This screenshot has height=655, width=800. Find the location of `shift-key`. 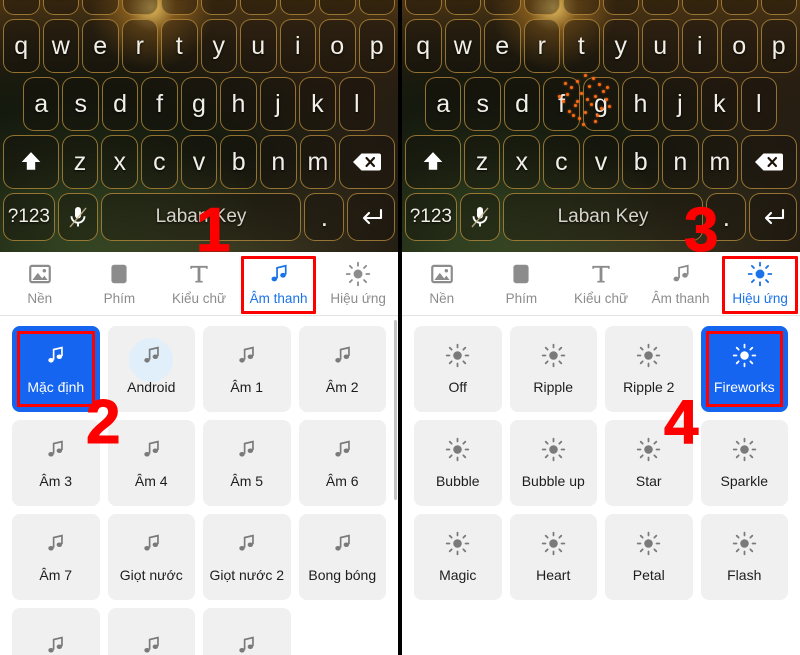

shift-key is located at coordinates (432, 162).